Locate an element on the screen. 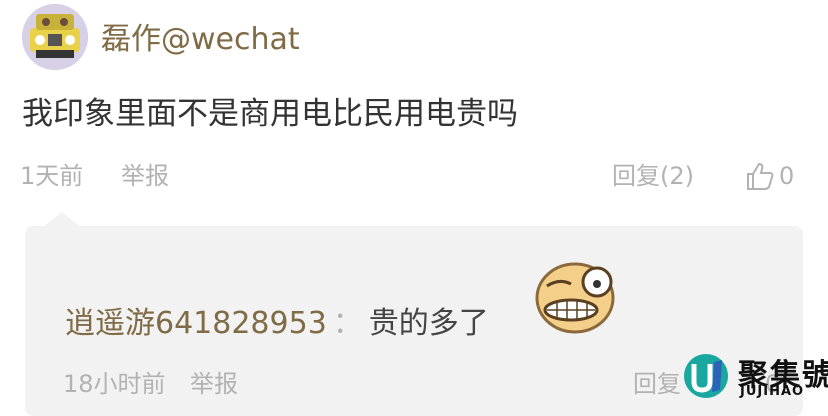 The width and height of the screenshot is (828, 416). comment-like-count: 0 is located at coordinates (787, 176).